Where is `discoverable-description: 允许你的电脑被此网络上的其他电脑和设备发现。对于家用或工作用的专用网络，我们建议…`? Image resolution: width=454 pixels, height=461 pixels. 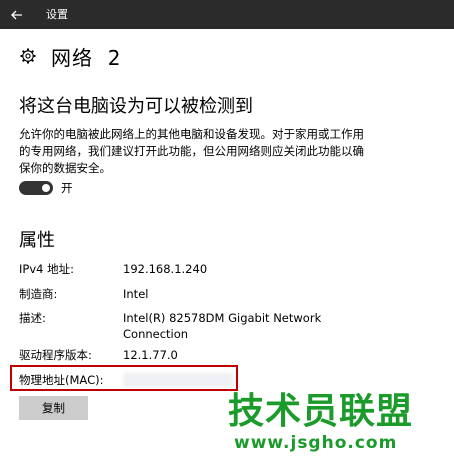 discoverable-description: 允许你的电脑被此网络上的其他电脑和设备发现。对于家用或工作用的专用网络，我们建议… is located at coordinates (191, 151).